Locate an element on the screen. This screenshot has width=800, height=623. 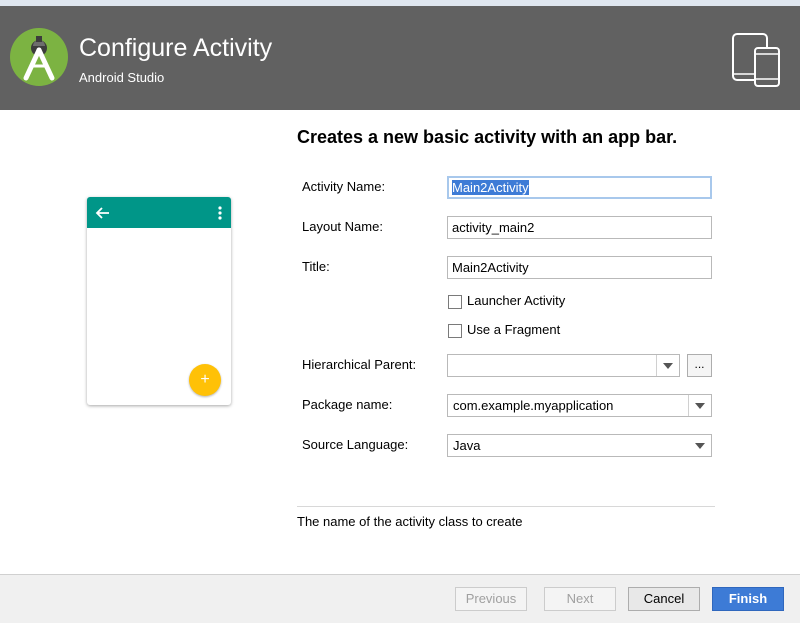
package-name-value: com.example.myapplication is located at coordinates (533, 405).